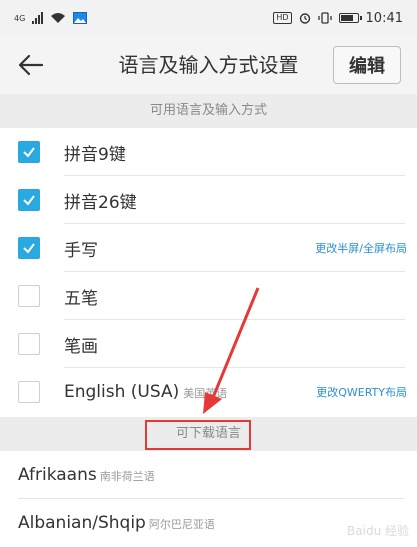 Image resolution: width=417 pixels, height=547 pixels. Describe the element at coordinates (208, 111) in the screenshot. I see `available-section-header: 可用语言及输入方式` at that location.